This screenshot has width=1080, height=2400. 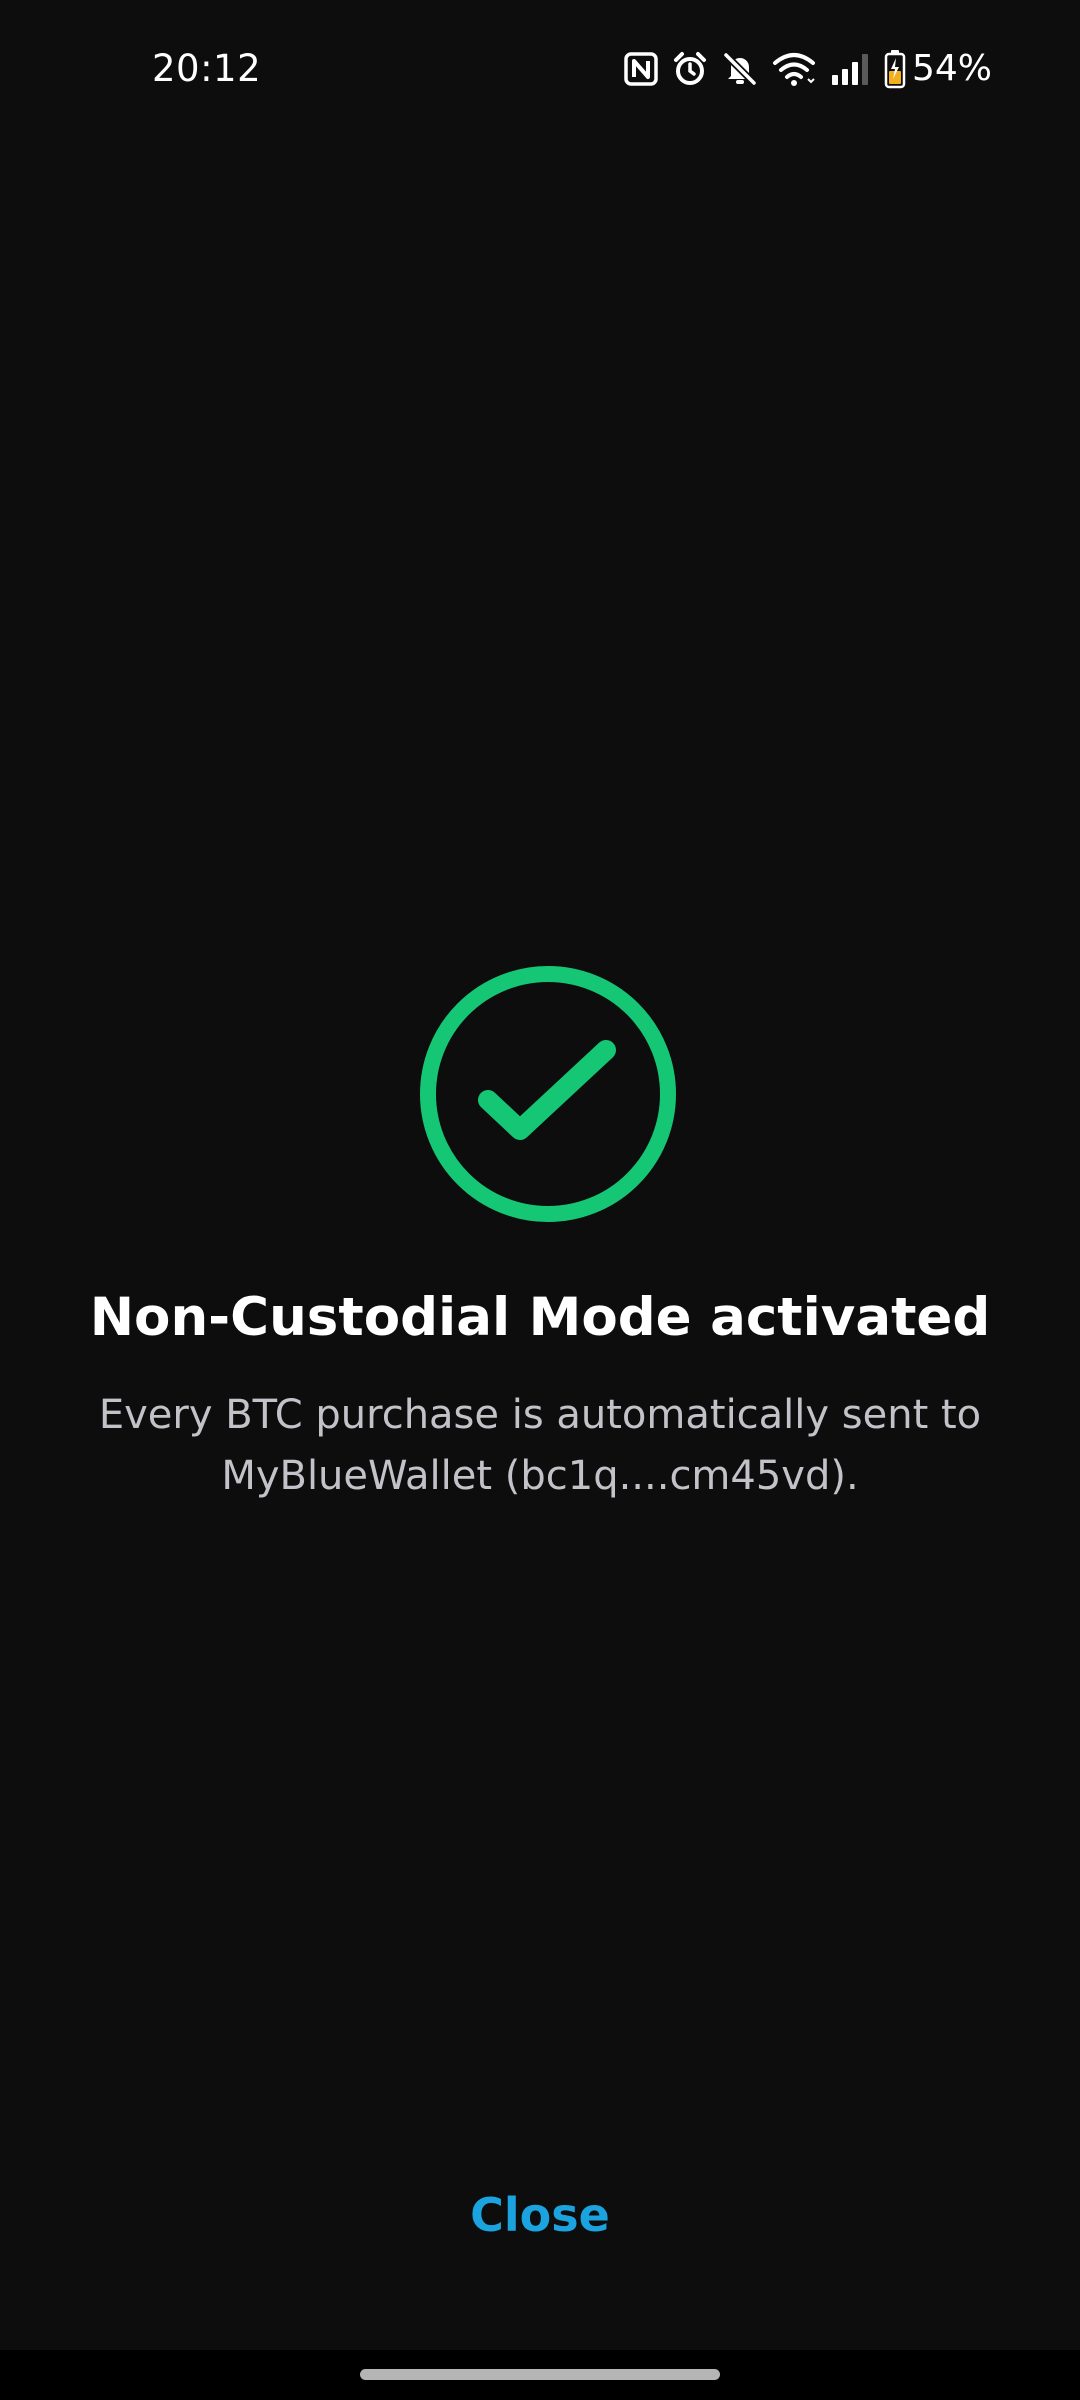 I want to click on status-time: 20:12, so click(x=207, y=68).